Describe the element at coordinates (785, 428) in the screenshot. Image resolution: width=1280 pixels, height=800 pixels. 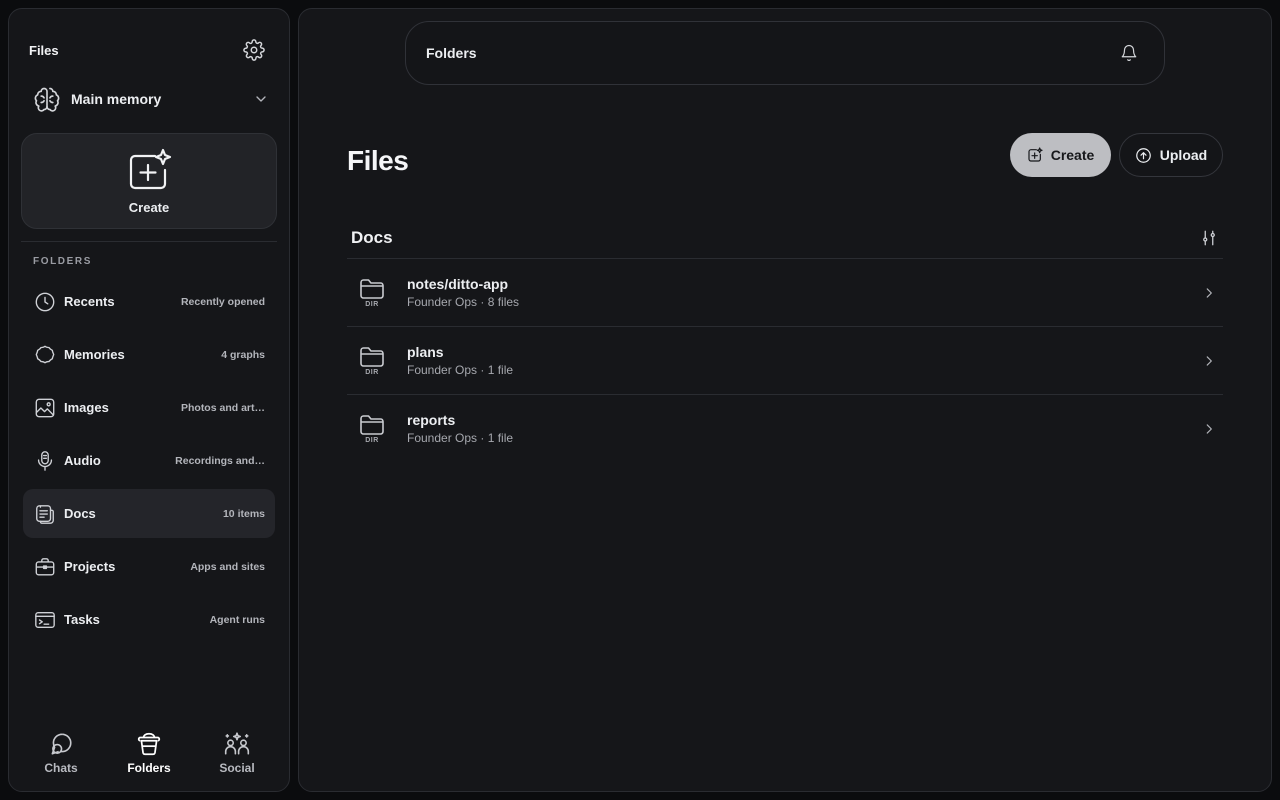
I see `list-item: DIR reports Founder Ops · 1 file` at that location.